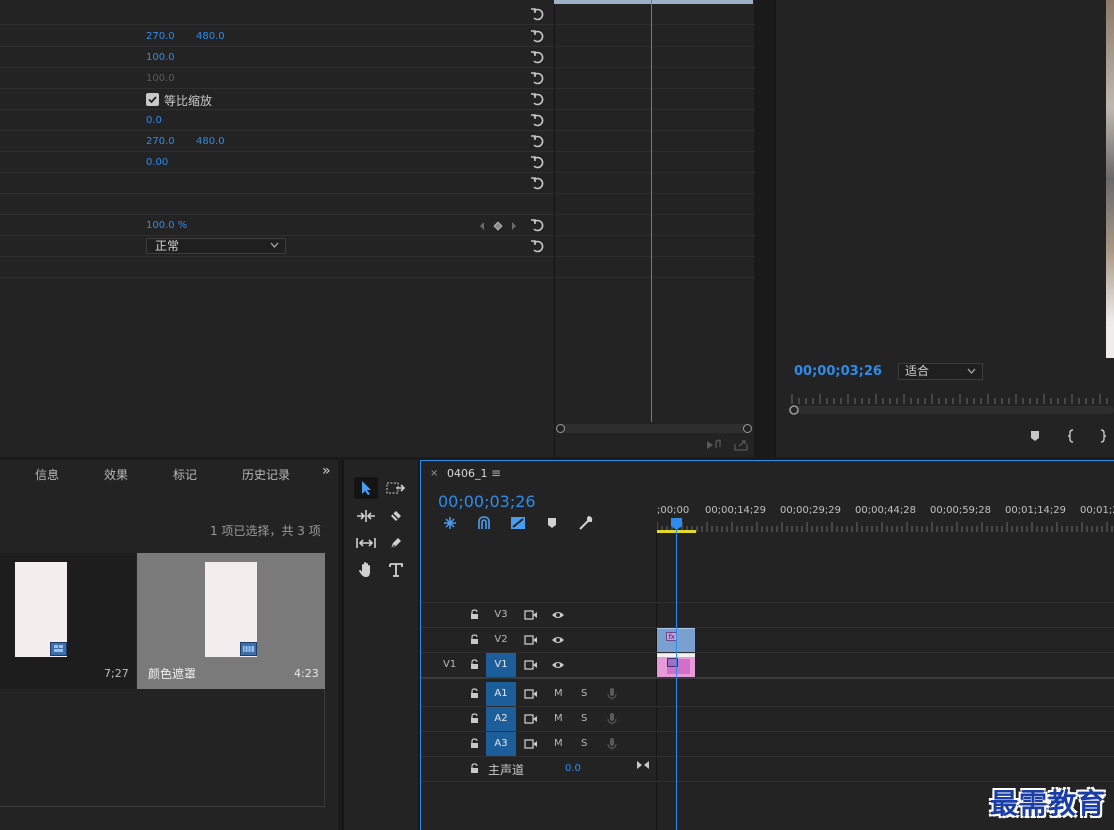  What do you see at coordinates (940, 371) in the screenshot?
I see `fit-select: 适合` at bounding box center [940, 371].